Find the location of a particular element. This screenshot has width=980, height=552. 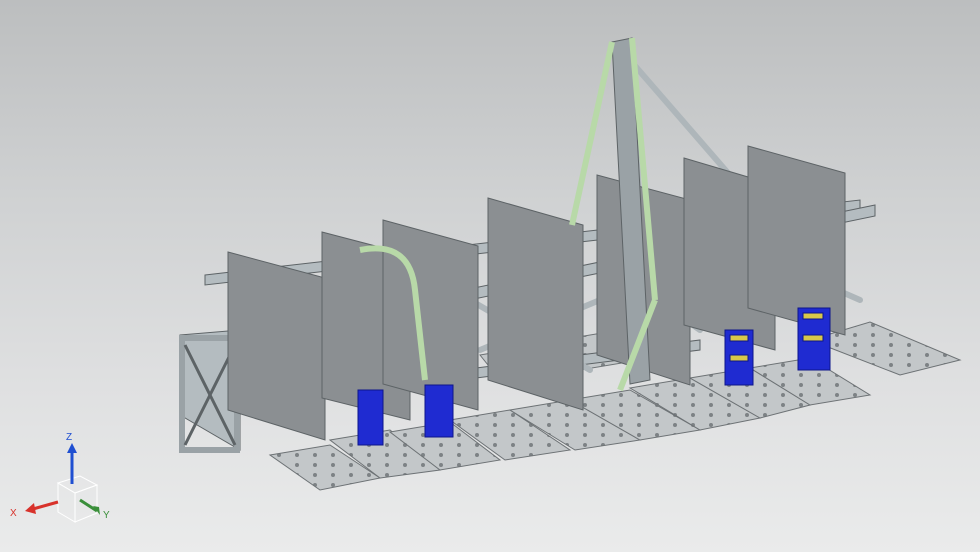

y-axis-label: Y is located at coordinates (106, 515).